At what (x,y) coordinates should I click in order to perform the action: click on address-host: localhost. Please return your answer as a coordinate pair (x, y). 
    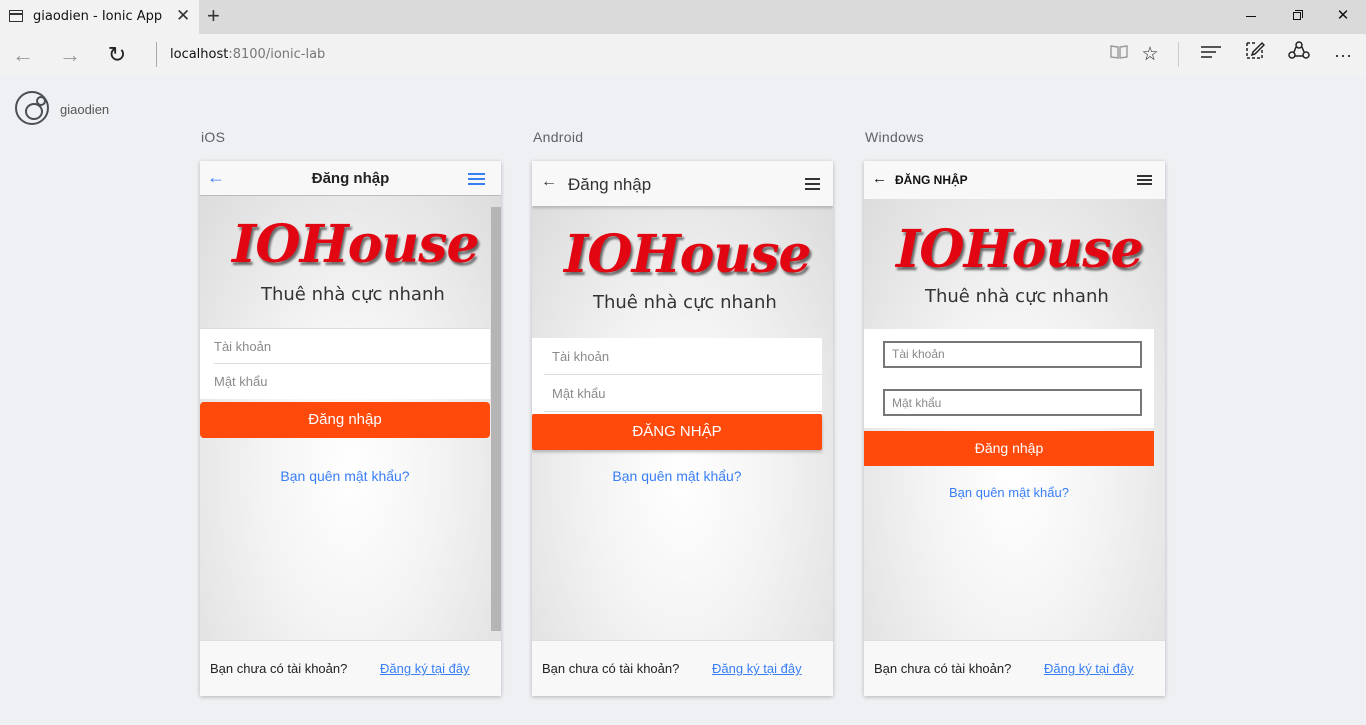
    Looking at the image, I should click on (199, 54).